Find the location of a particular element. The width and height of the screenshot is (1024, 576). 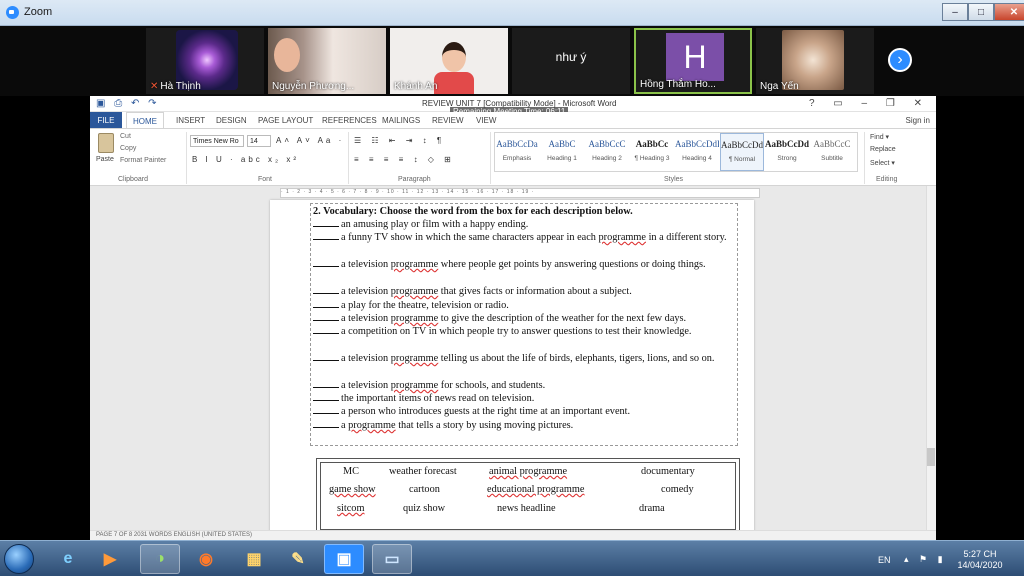

word-window-controls: ? ▭ – ❐ ✕ is located at coordinates (869, 103).